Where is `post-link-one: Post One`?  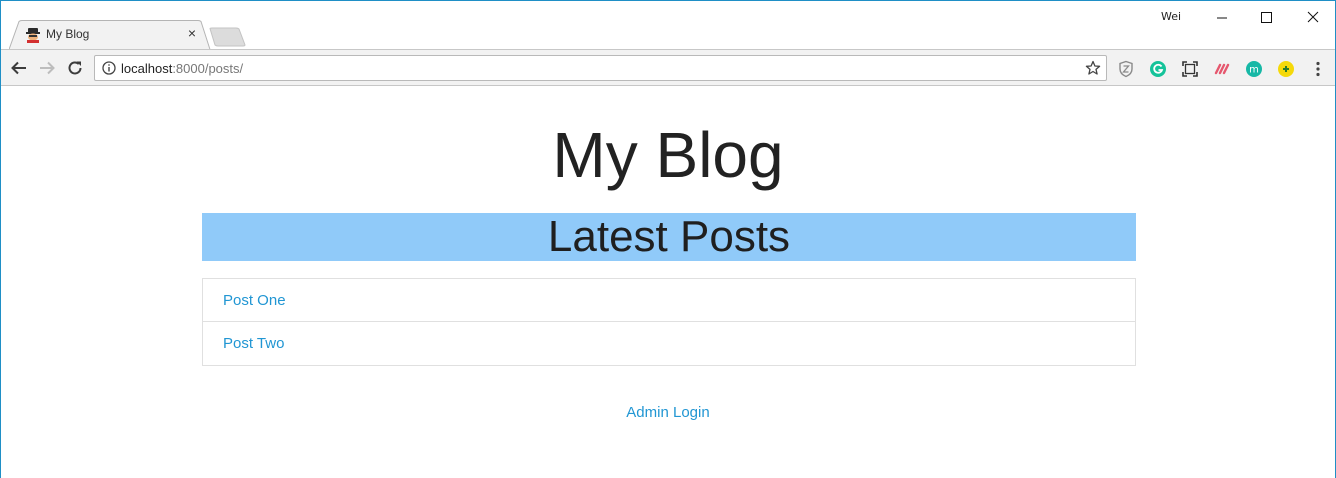 post-link-one: Post One is located at coordinates (254, 300).